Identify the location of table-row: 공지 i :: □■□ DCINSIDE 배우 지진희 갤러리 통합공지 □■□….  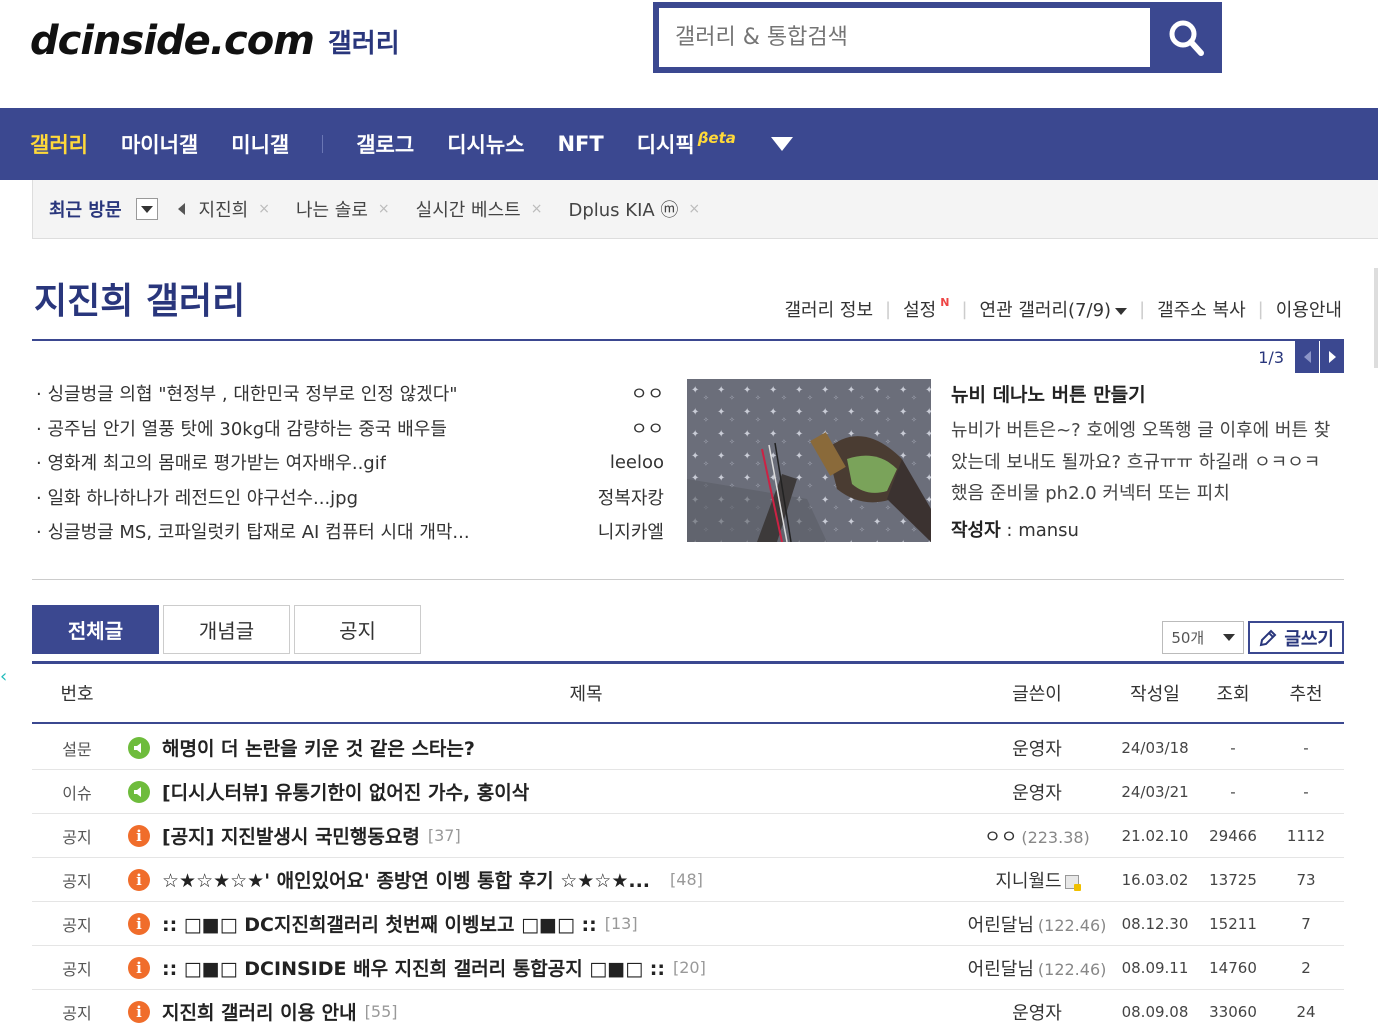
(688, 968).